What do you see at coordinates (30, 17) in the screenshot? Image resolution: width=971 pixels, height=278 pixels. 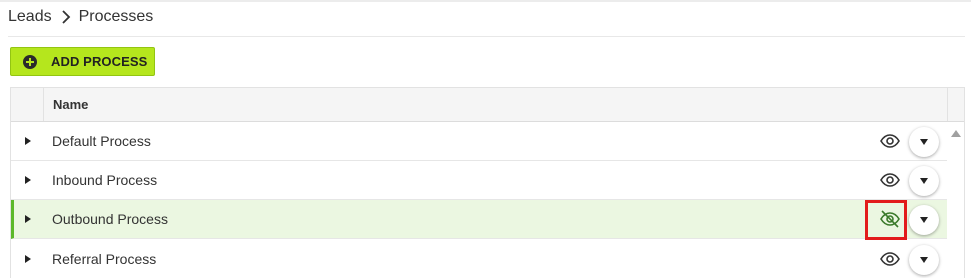 I see `breadcrumb-item-leads: Leads` at bounding box center [30, 17].